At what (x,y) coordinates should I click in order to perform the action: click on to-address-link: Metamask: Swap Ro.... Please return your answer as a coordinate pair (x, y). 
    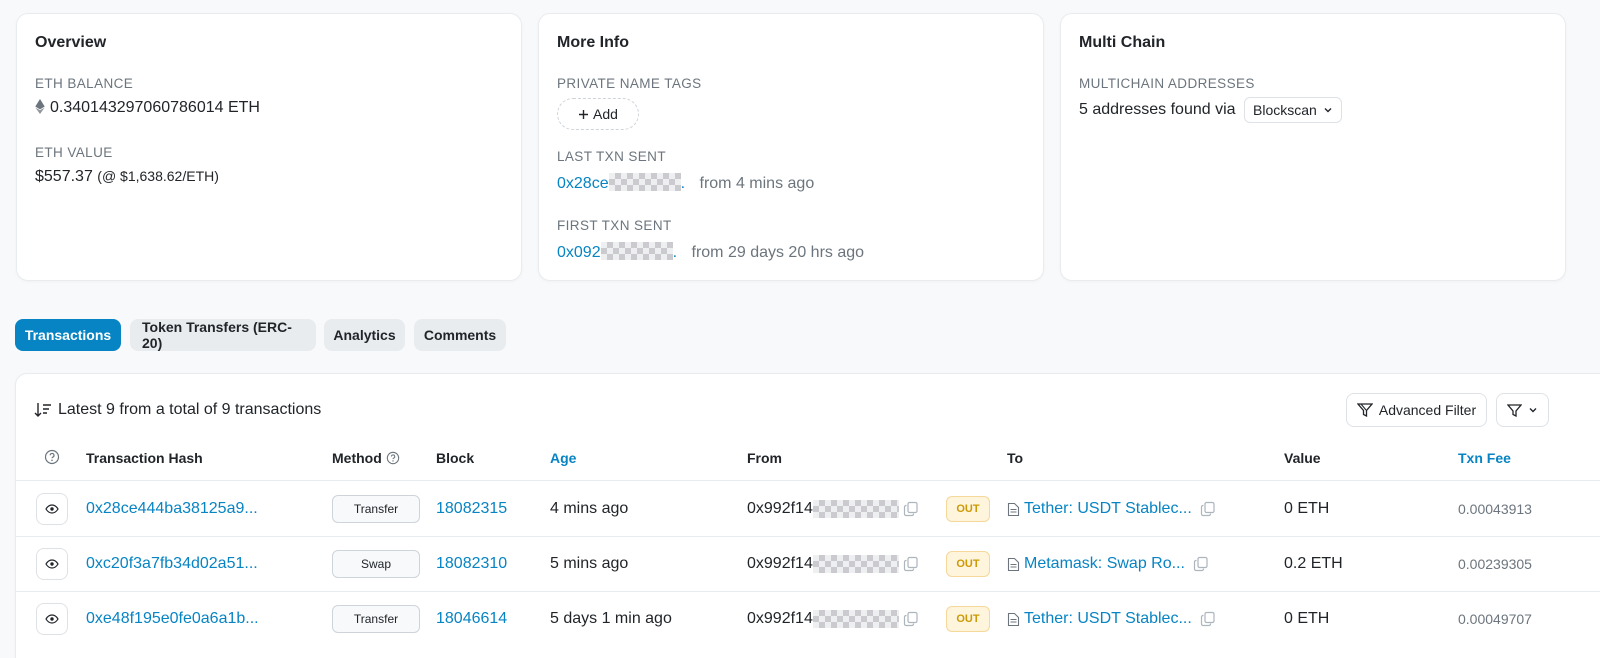
    Looking at the image, I should click on (1104, 564).